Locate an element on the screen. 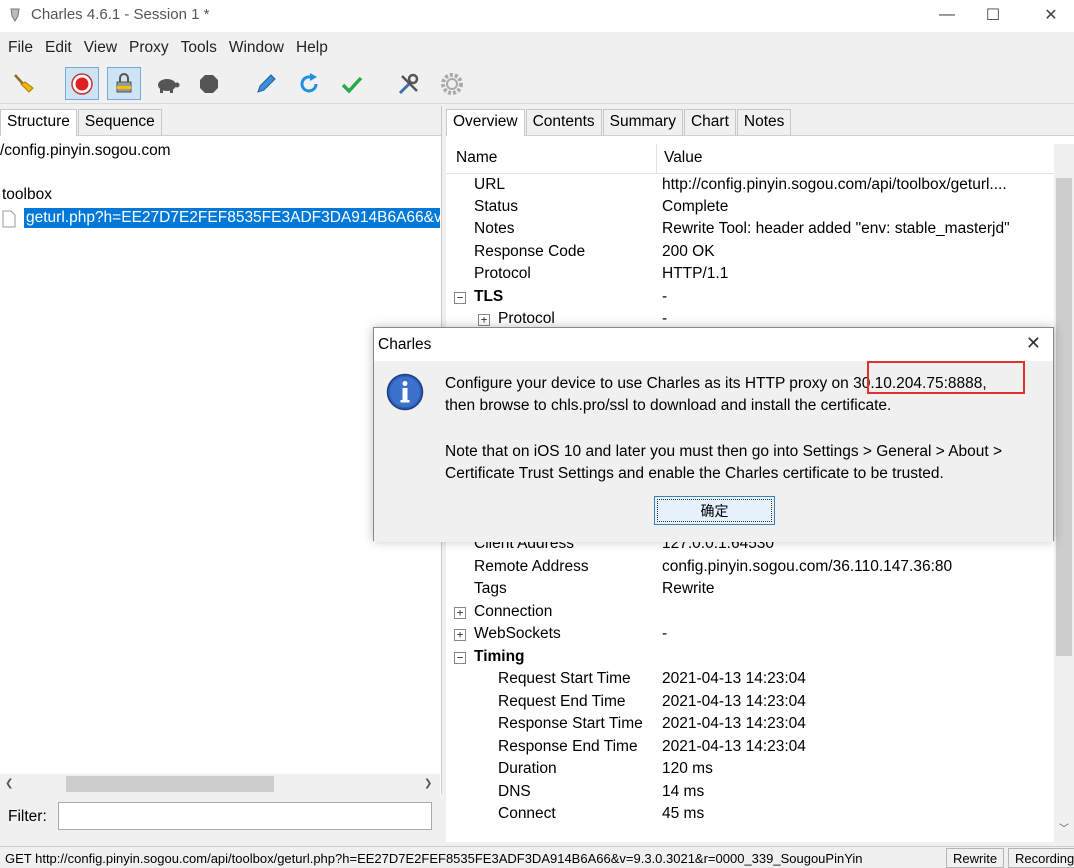  ok-button: 确定 is located at coordinates (714, 510).